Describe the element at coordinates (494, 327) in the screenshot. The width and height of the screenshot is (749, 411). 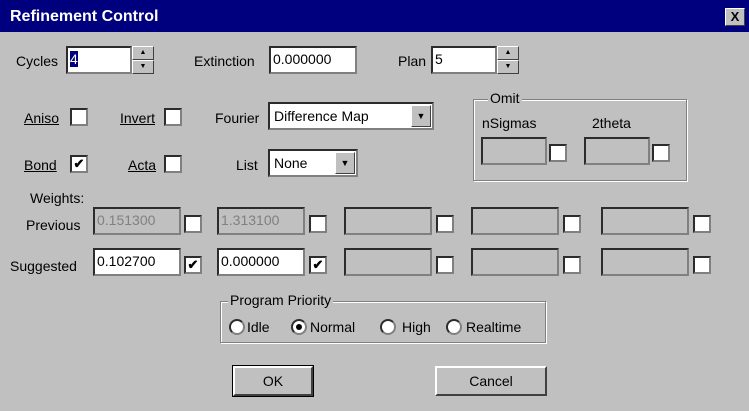
I see `radio-realtime-label: Realtime` at that location.